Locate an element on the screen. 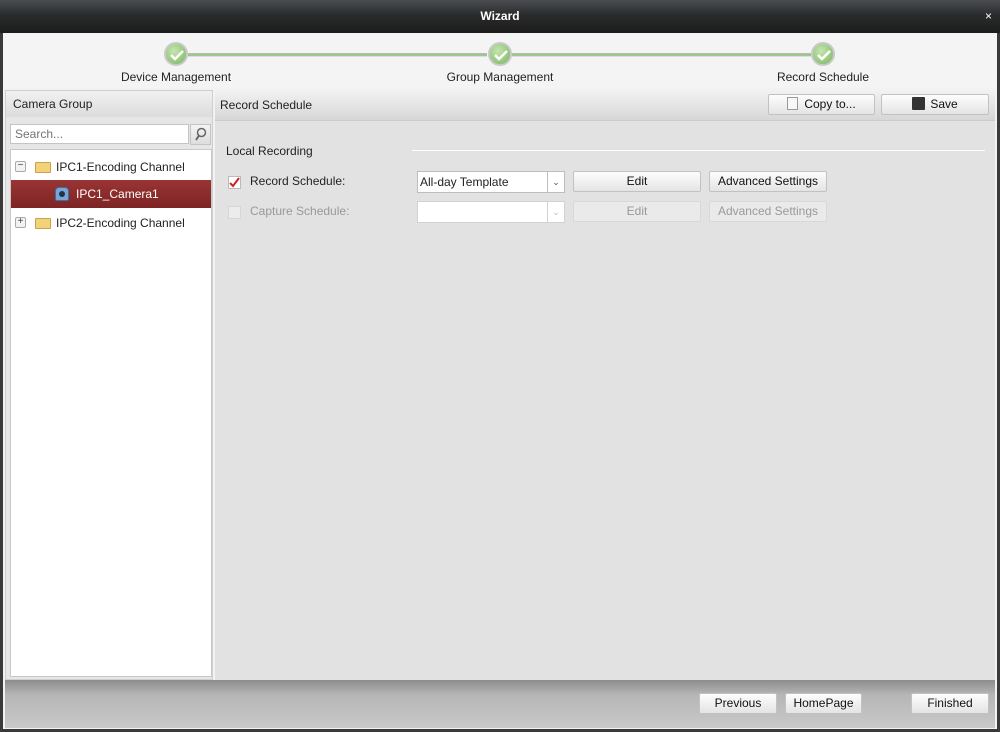  step-label: Record Schedule is located at coordinates (823, 77).